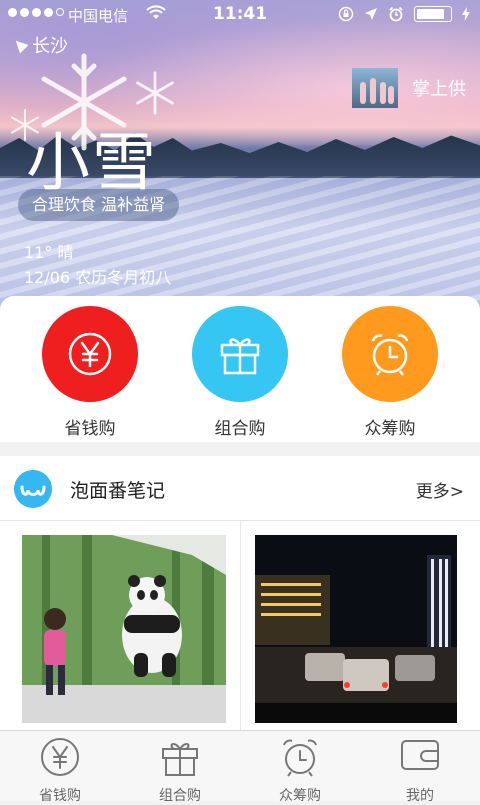 The width and height of the screenshot is (480, 805). I want to click on tab-label: 我的, so click(420, 796).